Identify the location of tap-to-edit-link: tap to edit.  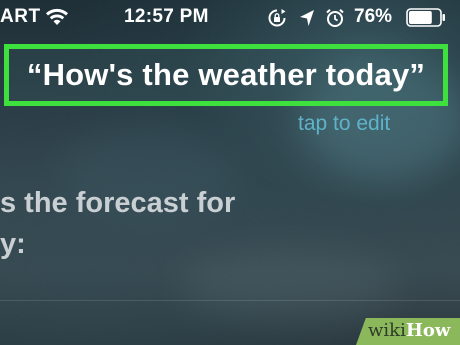
(344, 124).